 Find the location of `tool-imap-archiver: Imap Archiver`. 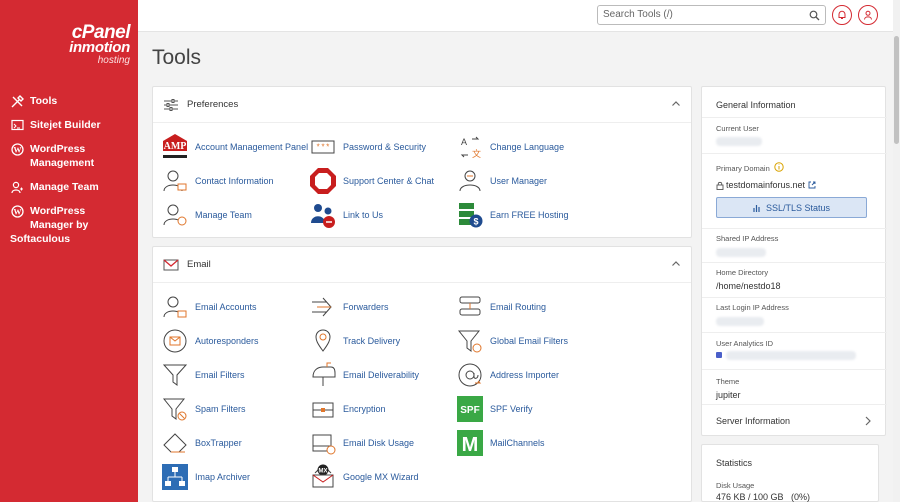

tool-imap-archiver: Imap Archiver is located at coordinates (205, 477).